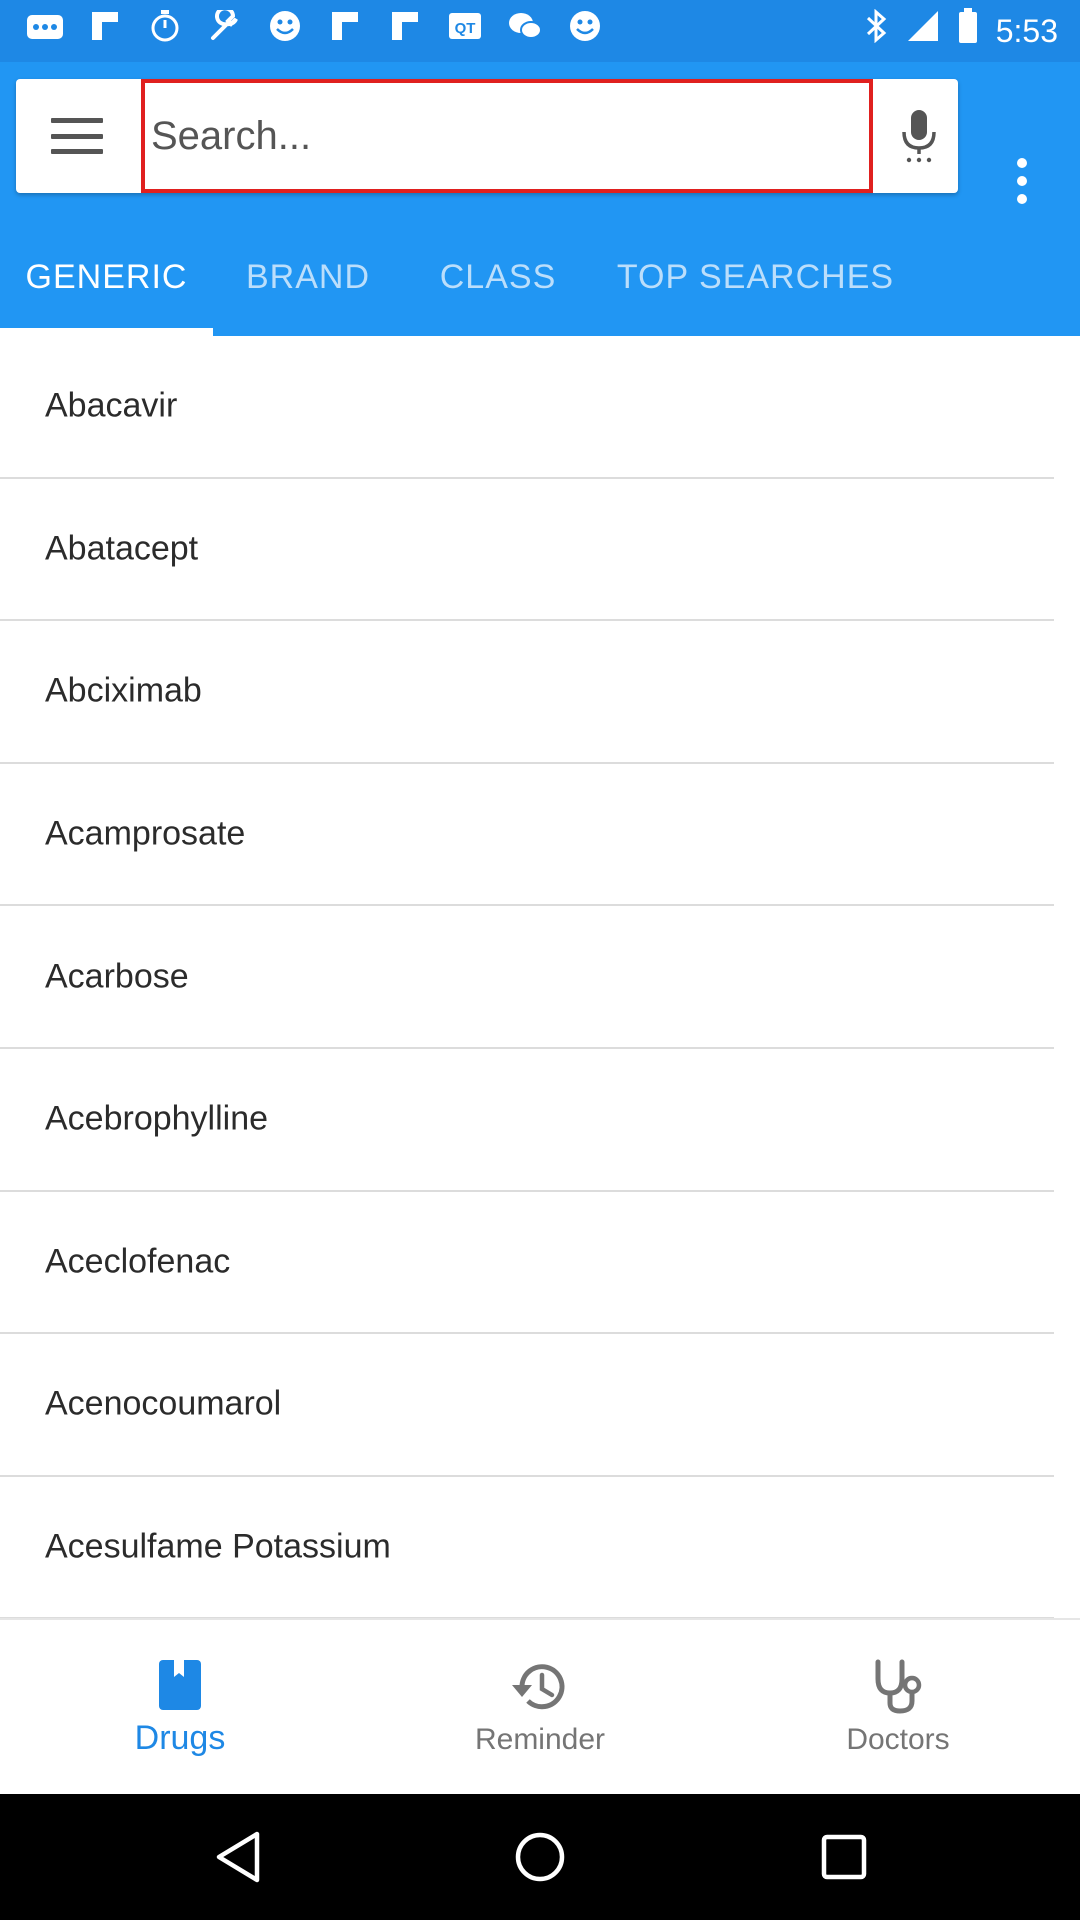 The image size is (1080, 1920). I want to click on drug-name: Acesulfame Potassium, so click(218, 1546).